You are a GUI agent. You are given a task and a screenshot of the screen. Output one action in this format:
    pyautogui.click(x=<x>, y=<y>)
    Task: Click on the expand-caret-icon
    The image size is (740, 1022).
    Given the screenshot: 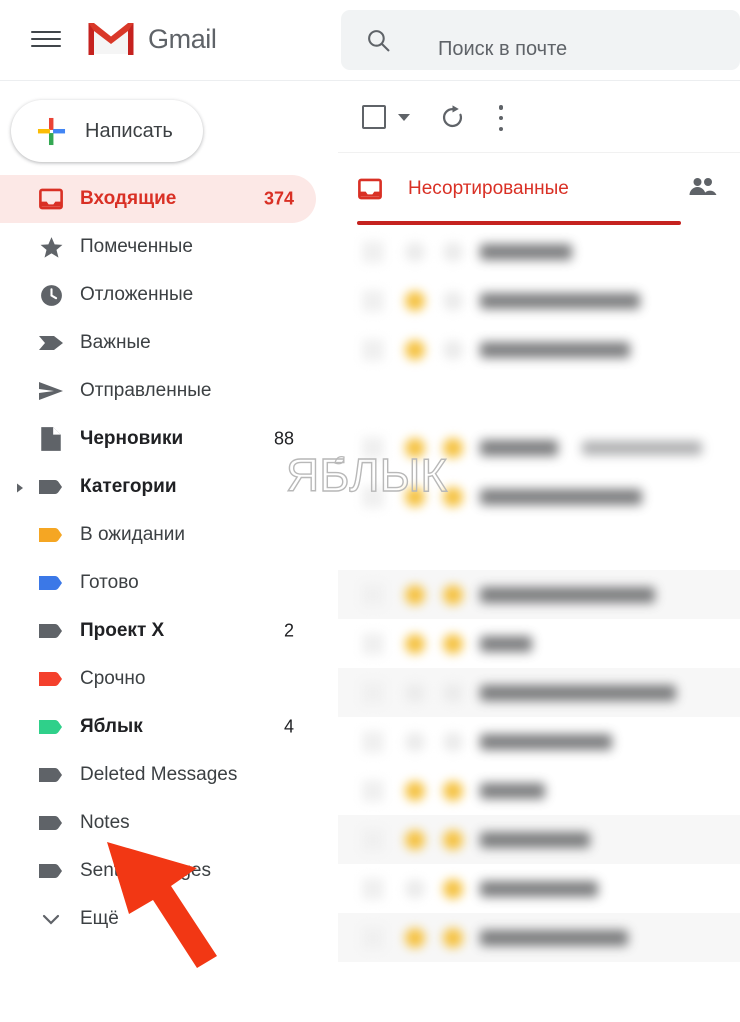 What is the action you would take?
    pyautogui.click(x=20, y=487)
    